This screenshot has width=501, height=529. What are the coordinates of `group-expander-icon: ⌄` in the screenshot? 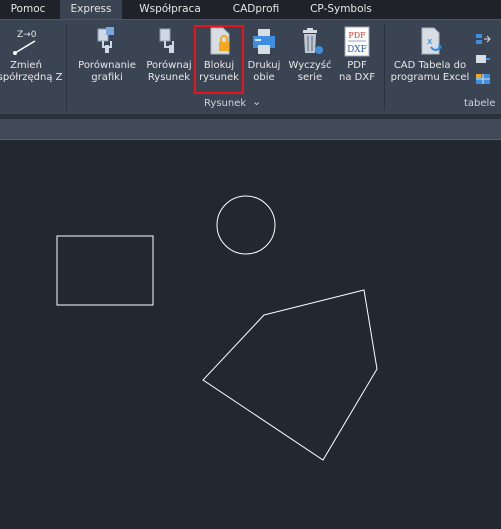 It's located at (256, 102).